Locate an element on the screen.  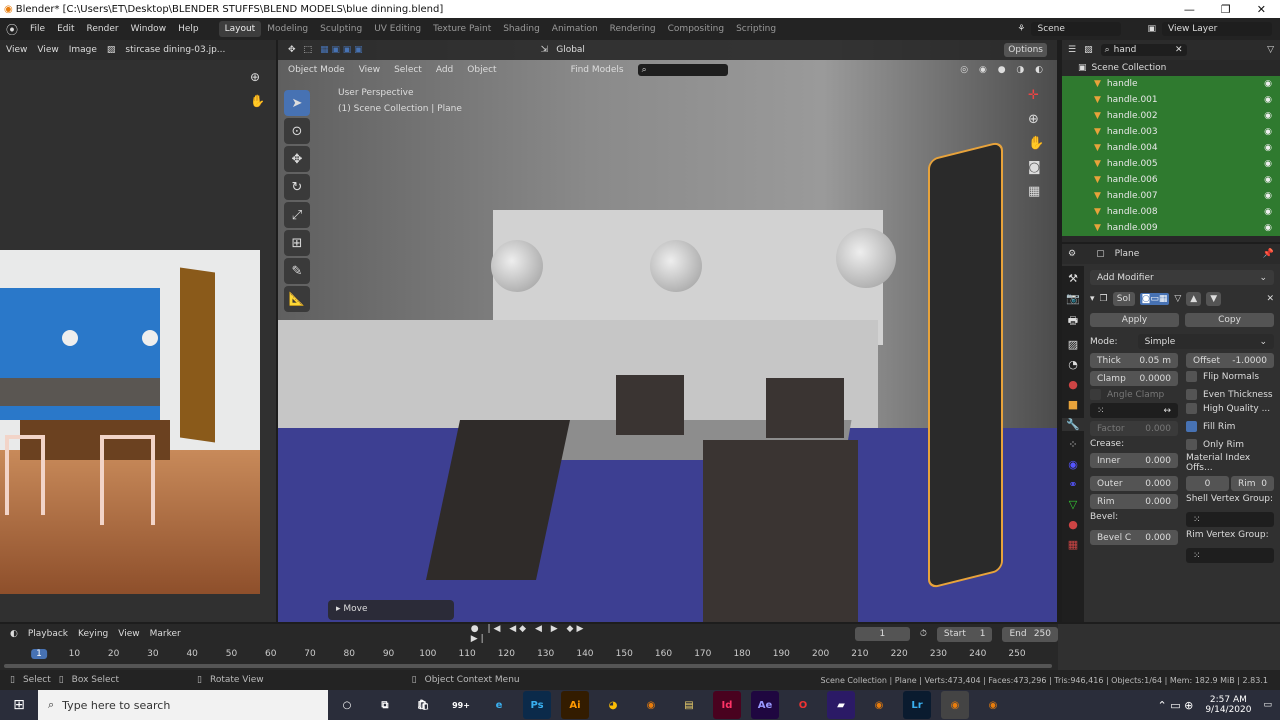
object-mode-dropdown: Object Mode is located at coordinates (316, 70).